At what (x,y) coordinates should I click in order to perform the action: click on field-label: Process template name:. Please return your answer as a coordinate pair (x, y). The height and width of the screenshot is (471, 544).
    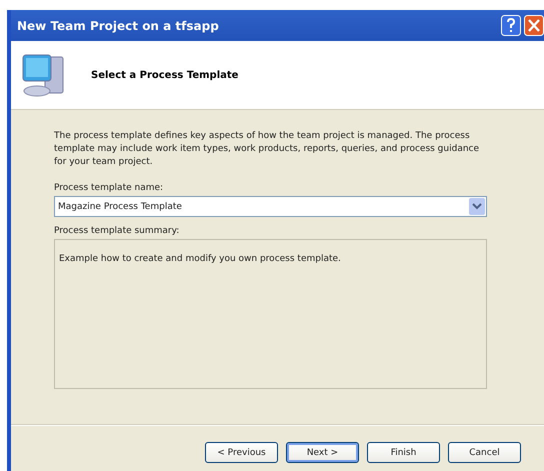
    Looking at the image, I should click on (109, 188).